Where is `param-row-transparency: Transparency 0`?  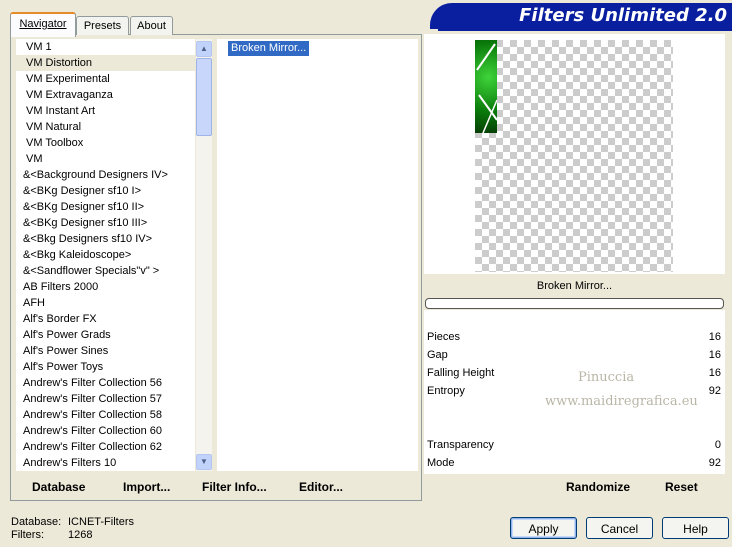
param-row-transparency: Transparency 0 is located at coordinates (574, 445).